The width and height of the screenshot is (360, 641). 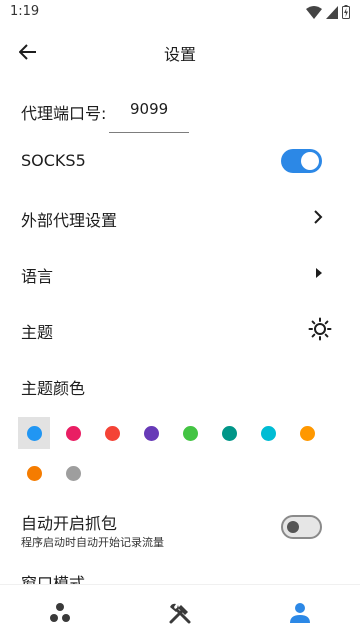 I want to click on theme-color-label: 主题颜色, so click(x=53, y=388).